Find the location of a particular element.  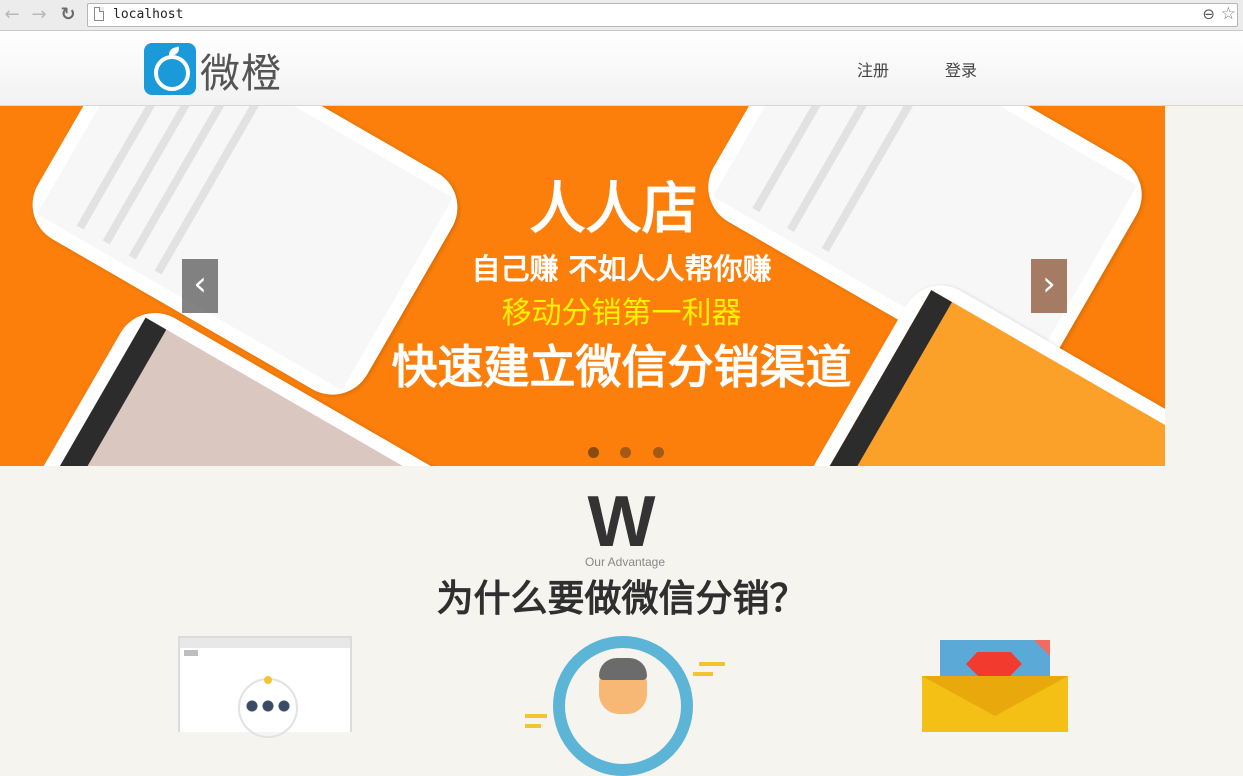

section-big-letter: W is located at coordinates (621, 522).